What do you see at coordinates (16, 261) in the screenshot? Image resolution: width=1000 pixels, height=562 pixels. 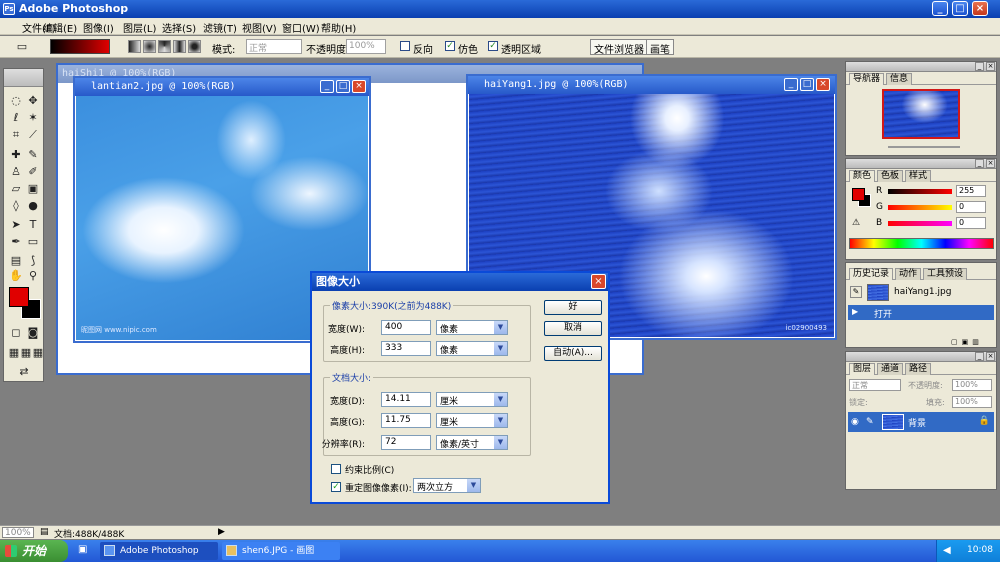 I see `notes-tool-icon: ▤` at bounding box center [16, 261].